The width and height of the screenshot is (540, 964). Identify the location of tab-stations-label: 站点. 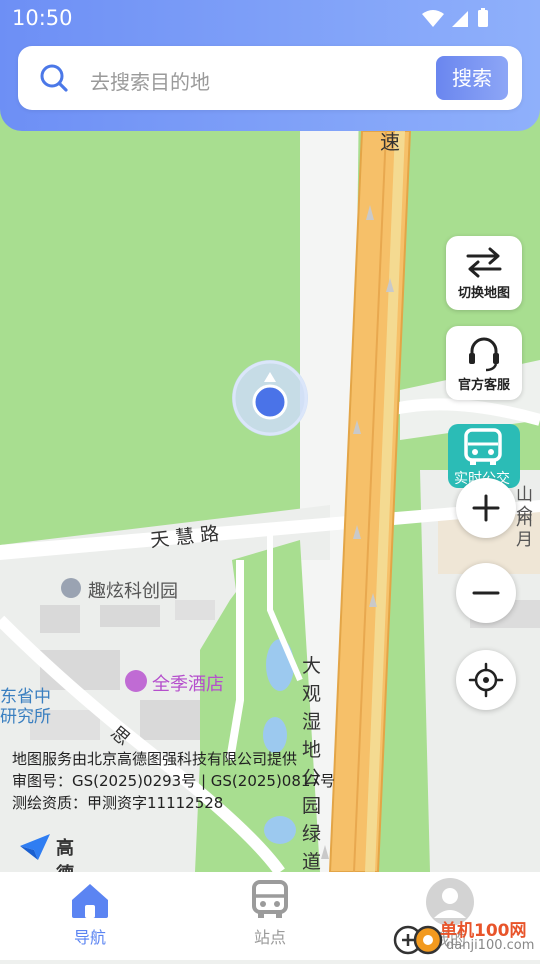
(269, 937).